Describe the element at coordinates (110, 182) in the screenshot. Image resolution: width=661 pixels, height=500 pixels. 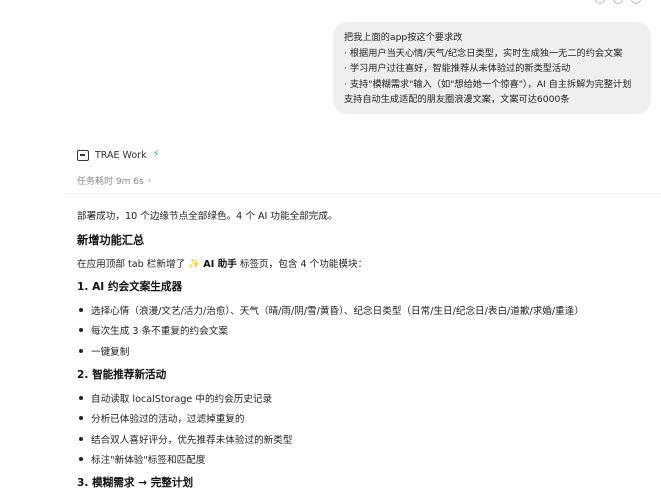
I see `task-duration-label: 任务耗时 9m 6s` at that location.